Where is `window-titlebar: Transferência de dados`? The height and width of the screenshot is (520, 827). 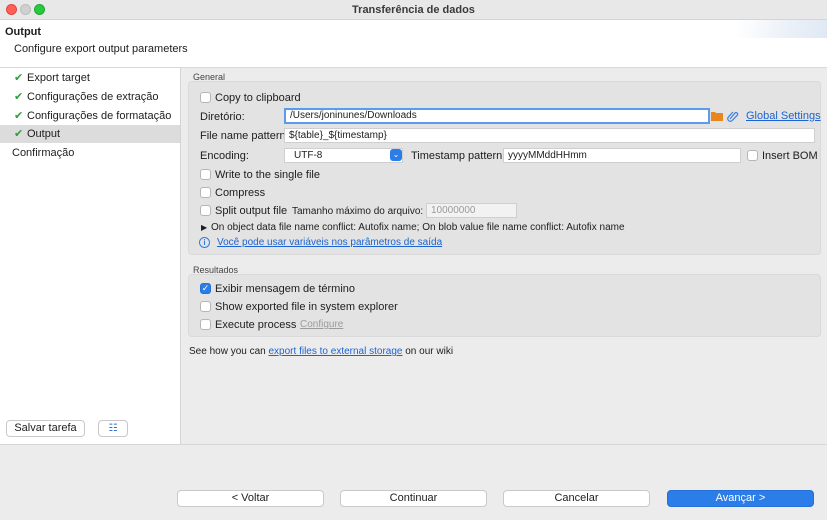 window-titlebar: Transferência de dados is located at coordinates (413, 10).